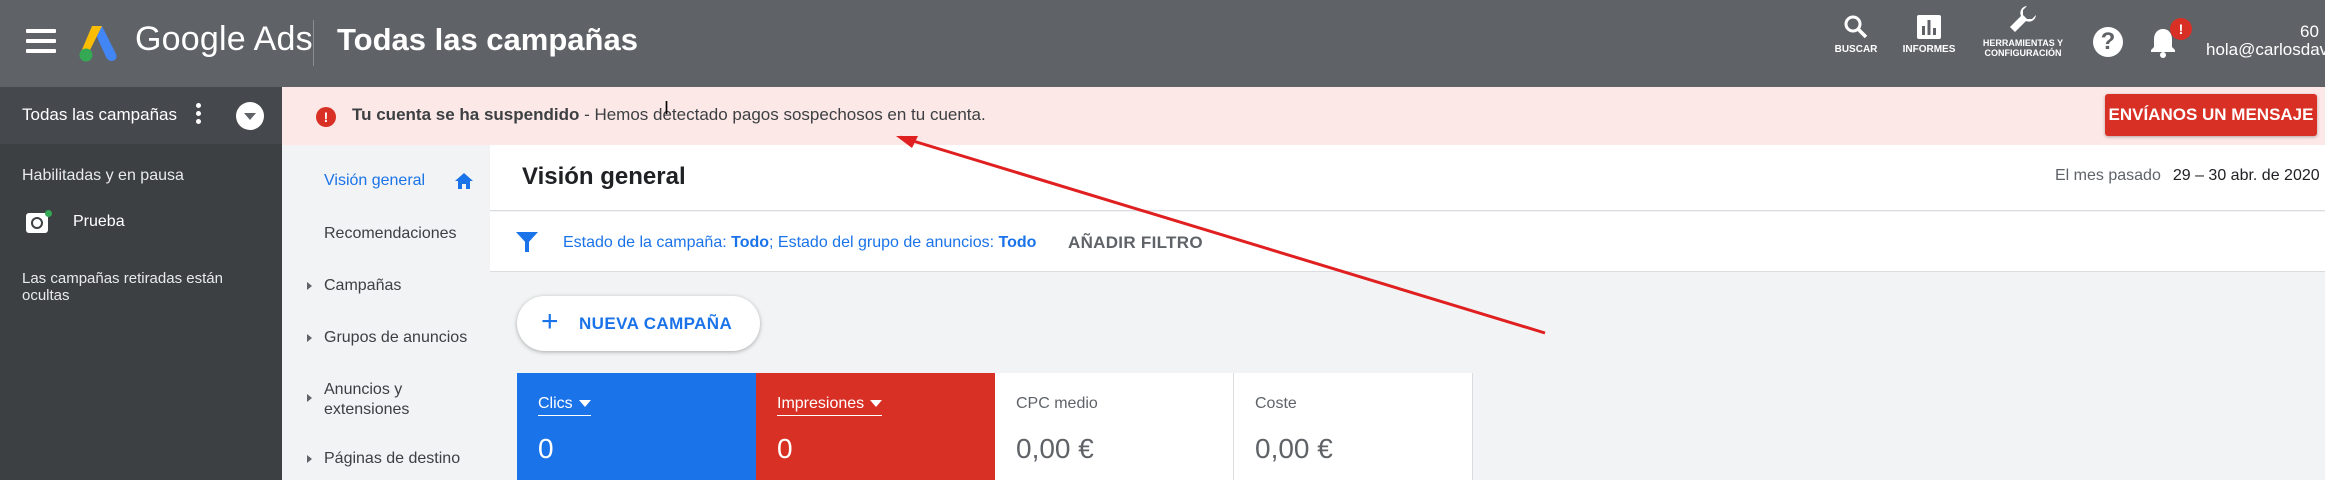  What do you see at coordinates (224, 39) in the screenshot?
I see `brand-name: Google Ads` at bounding box center [224, 39].